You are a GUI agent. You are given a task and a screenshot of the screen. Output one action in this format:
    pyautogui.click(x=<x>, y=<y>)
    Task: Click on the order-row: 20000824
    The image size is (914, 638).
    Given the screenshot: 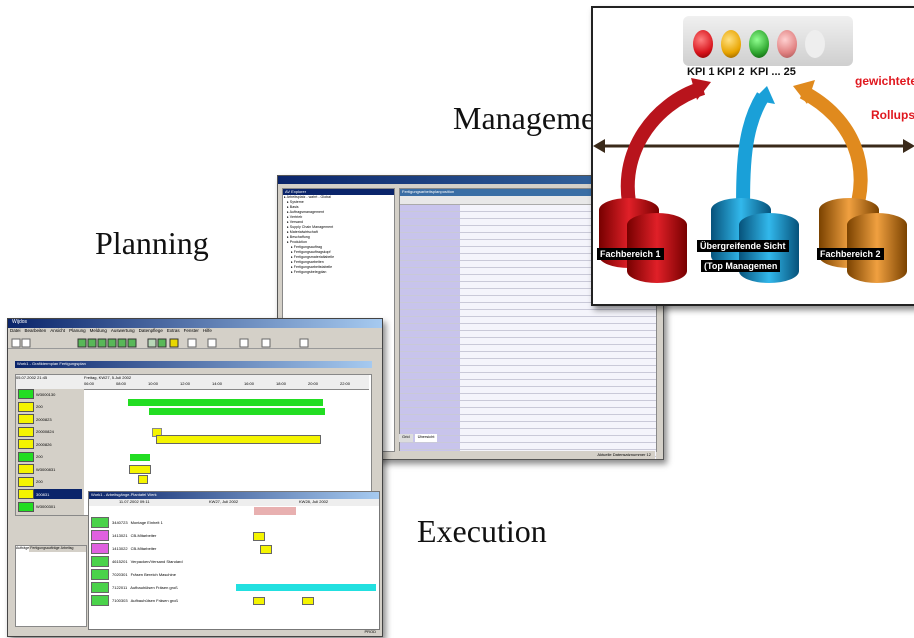 What is the action you would take?
    pyautogui.click(x=50, y=431)
    